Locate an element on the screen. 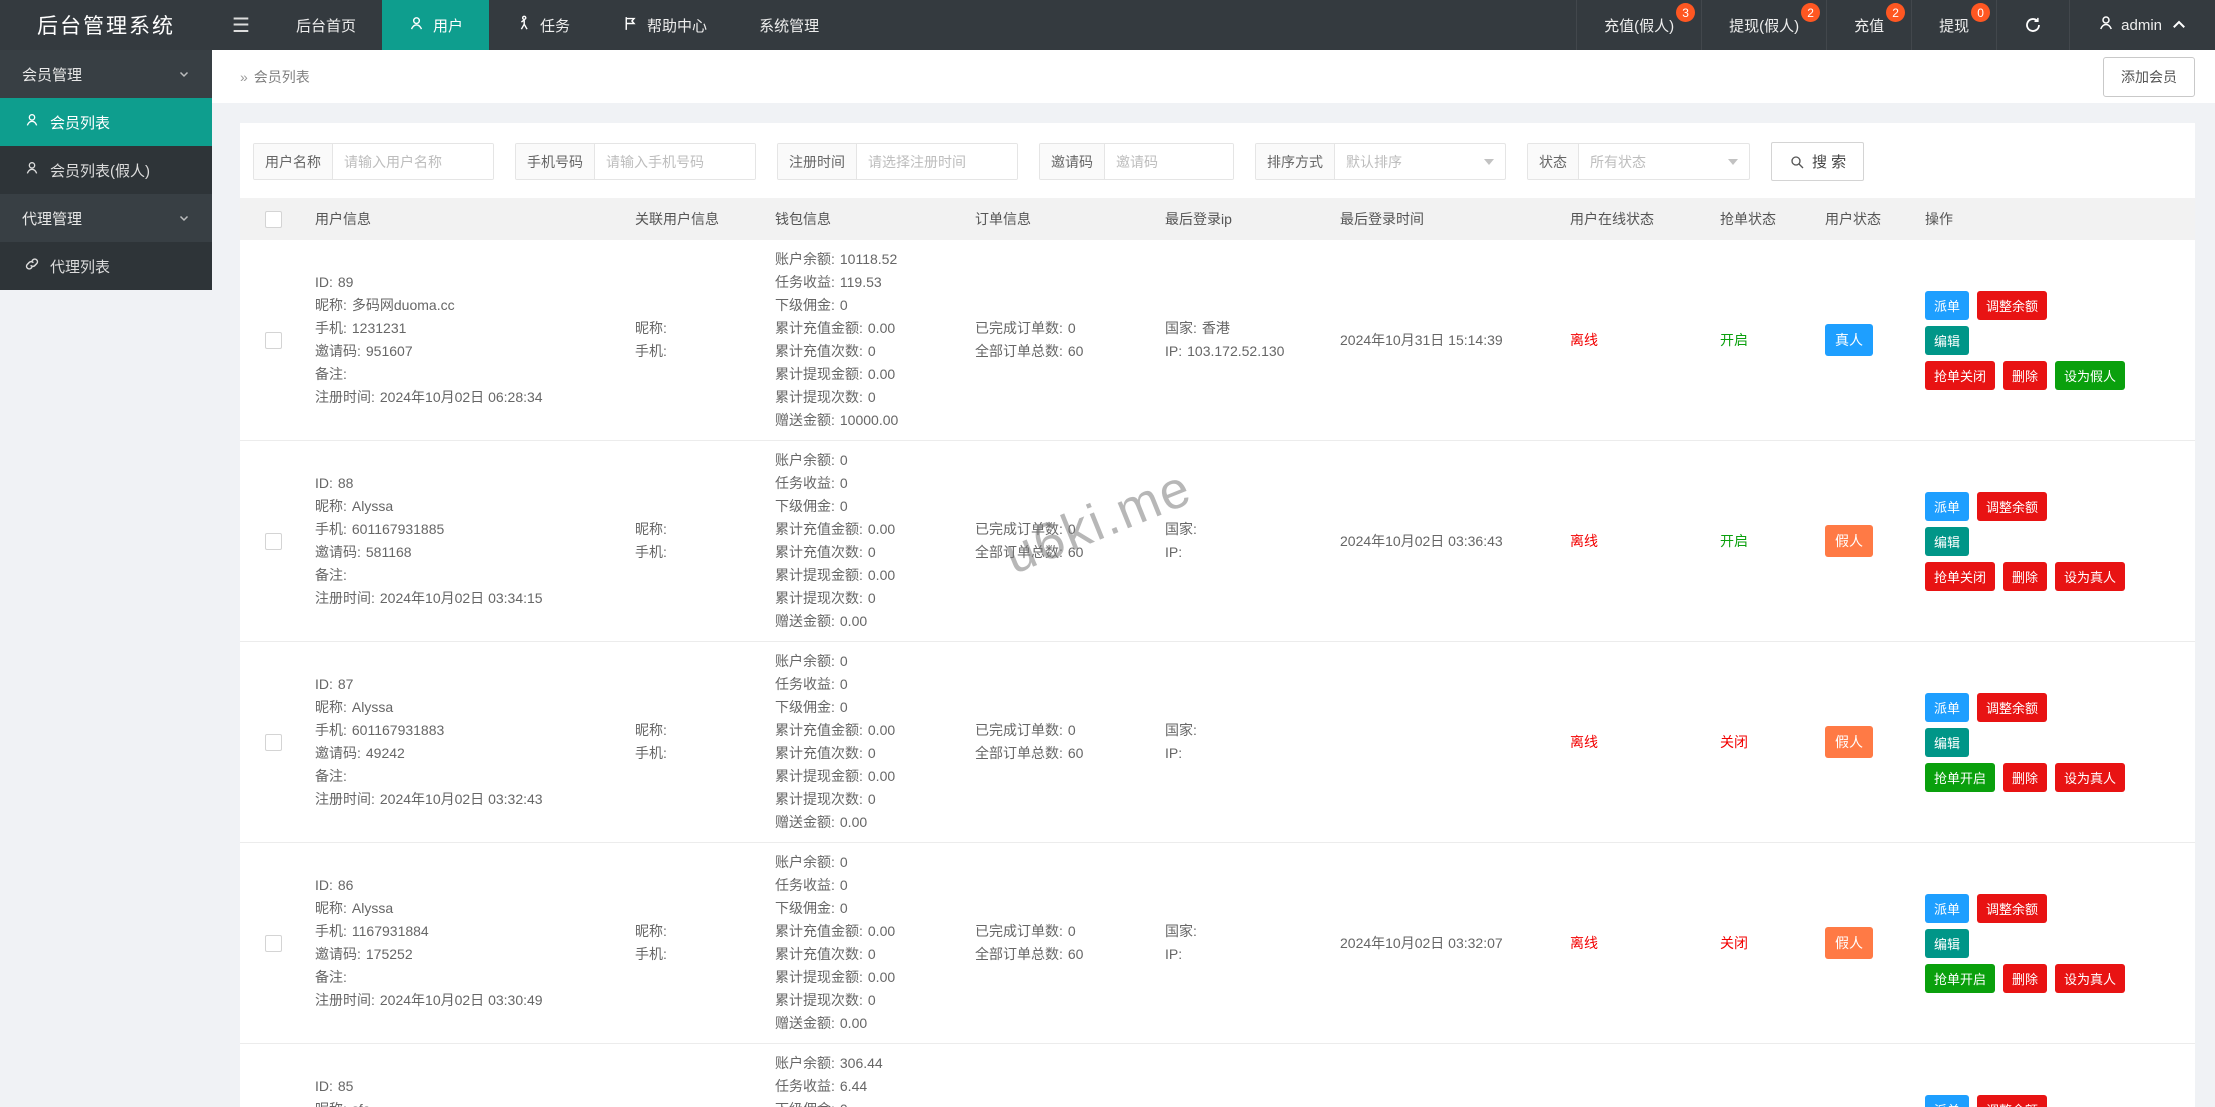  user-type-badge: 真人 is located at coordinates (1860, 340).